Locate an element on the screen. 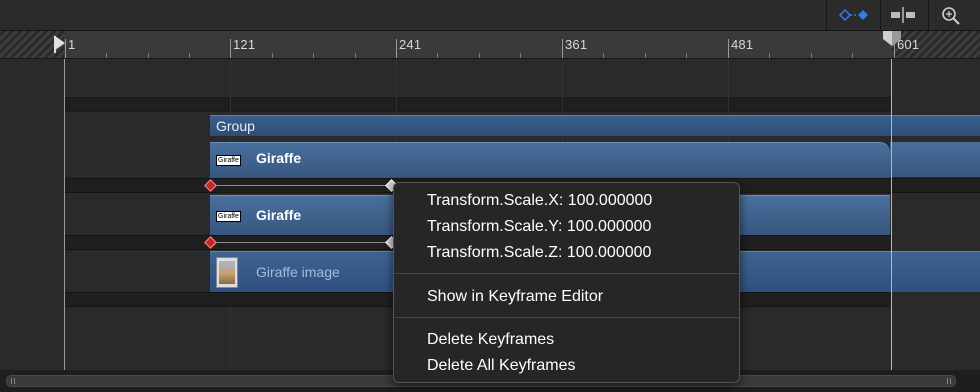  menu-item-scale-y: Transform.Scale.Y: 100.000000 is located at coordinates (539, 227).